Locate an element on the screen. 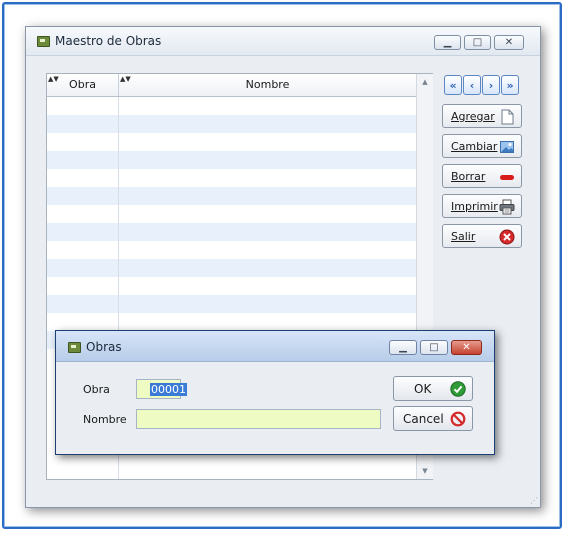 The width and height of the screenshot is (566, 533). column-header-nombre-label: Nombre is located at coordinates (267, 84).